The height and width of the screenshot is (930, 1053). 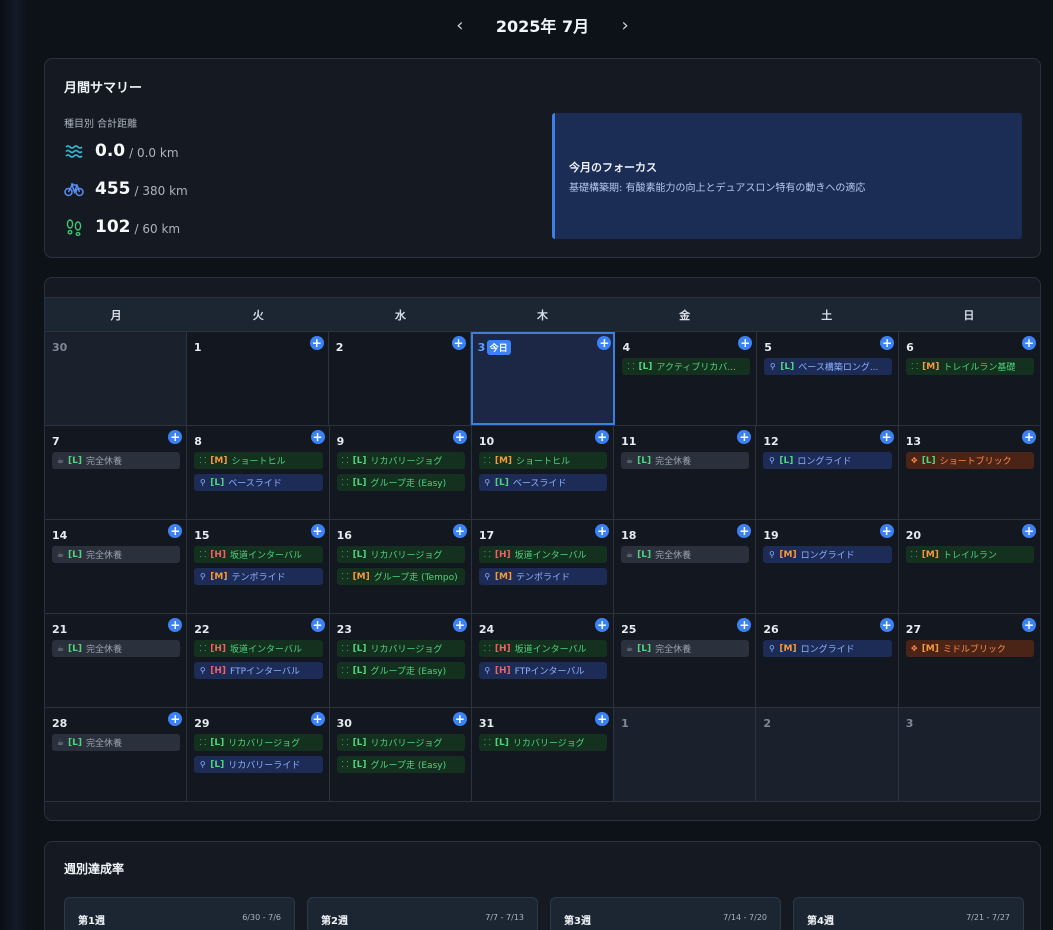 What do you see at coordinates (665, 913) in the screenshot?
I see `week-card-3: 第3週 7/14 - 7/20` at bounding box center [665, 913].